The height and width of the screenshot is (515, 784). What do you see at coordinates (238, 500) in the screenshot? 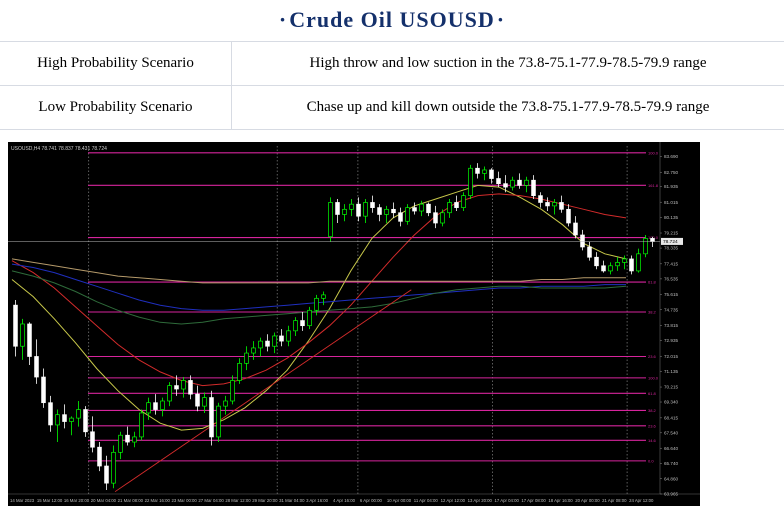
I see `x-tick-label: 28 Mar 12:00` at bounding box center [238, 500].